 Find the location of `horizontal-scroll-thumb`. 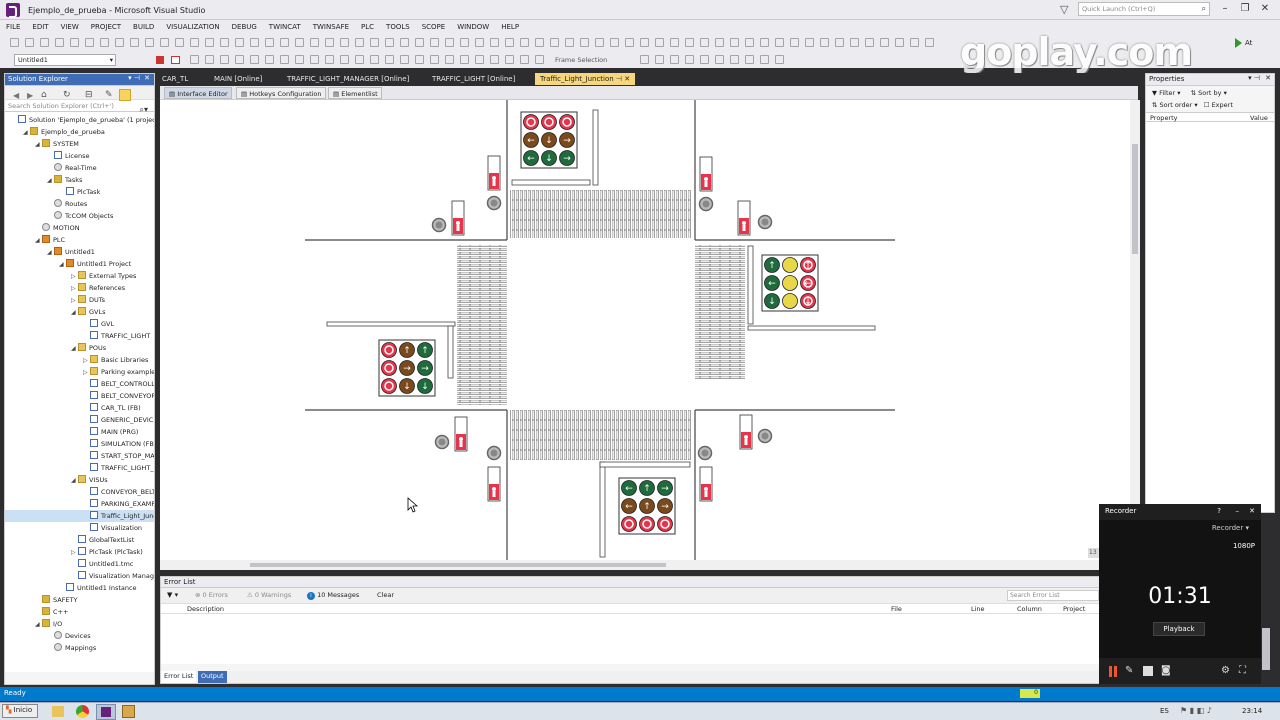

horizontal-scroll-thumb is located at coordinates (458, 565).